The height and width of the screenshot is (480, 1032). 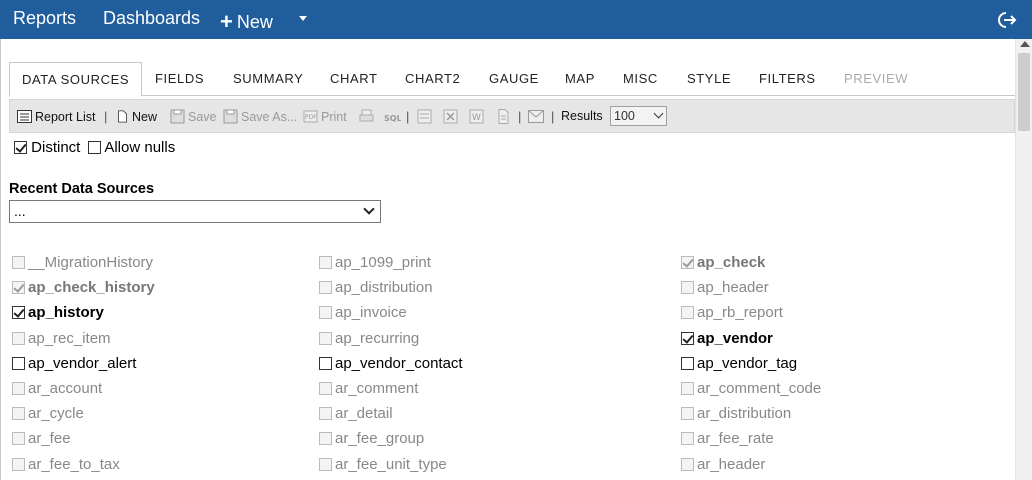 What do you see at coordinates (739, 363) in the screenshot?
I see `data-source-item: ap_vendor_tag` at bounding box center [739, 363].